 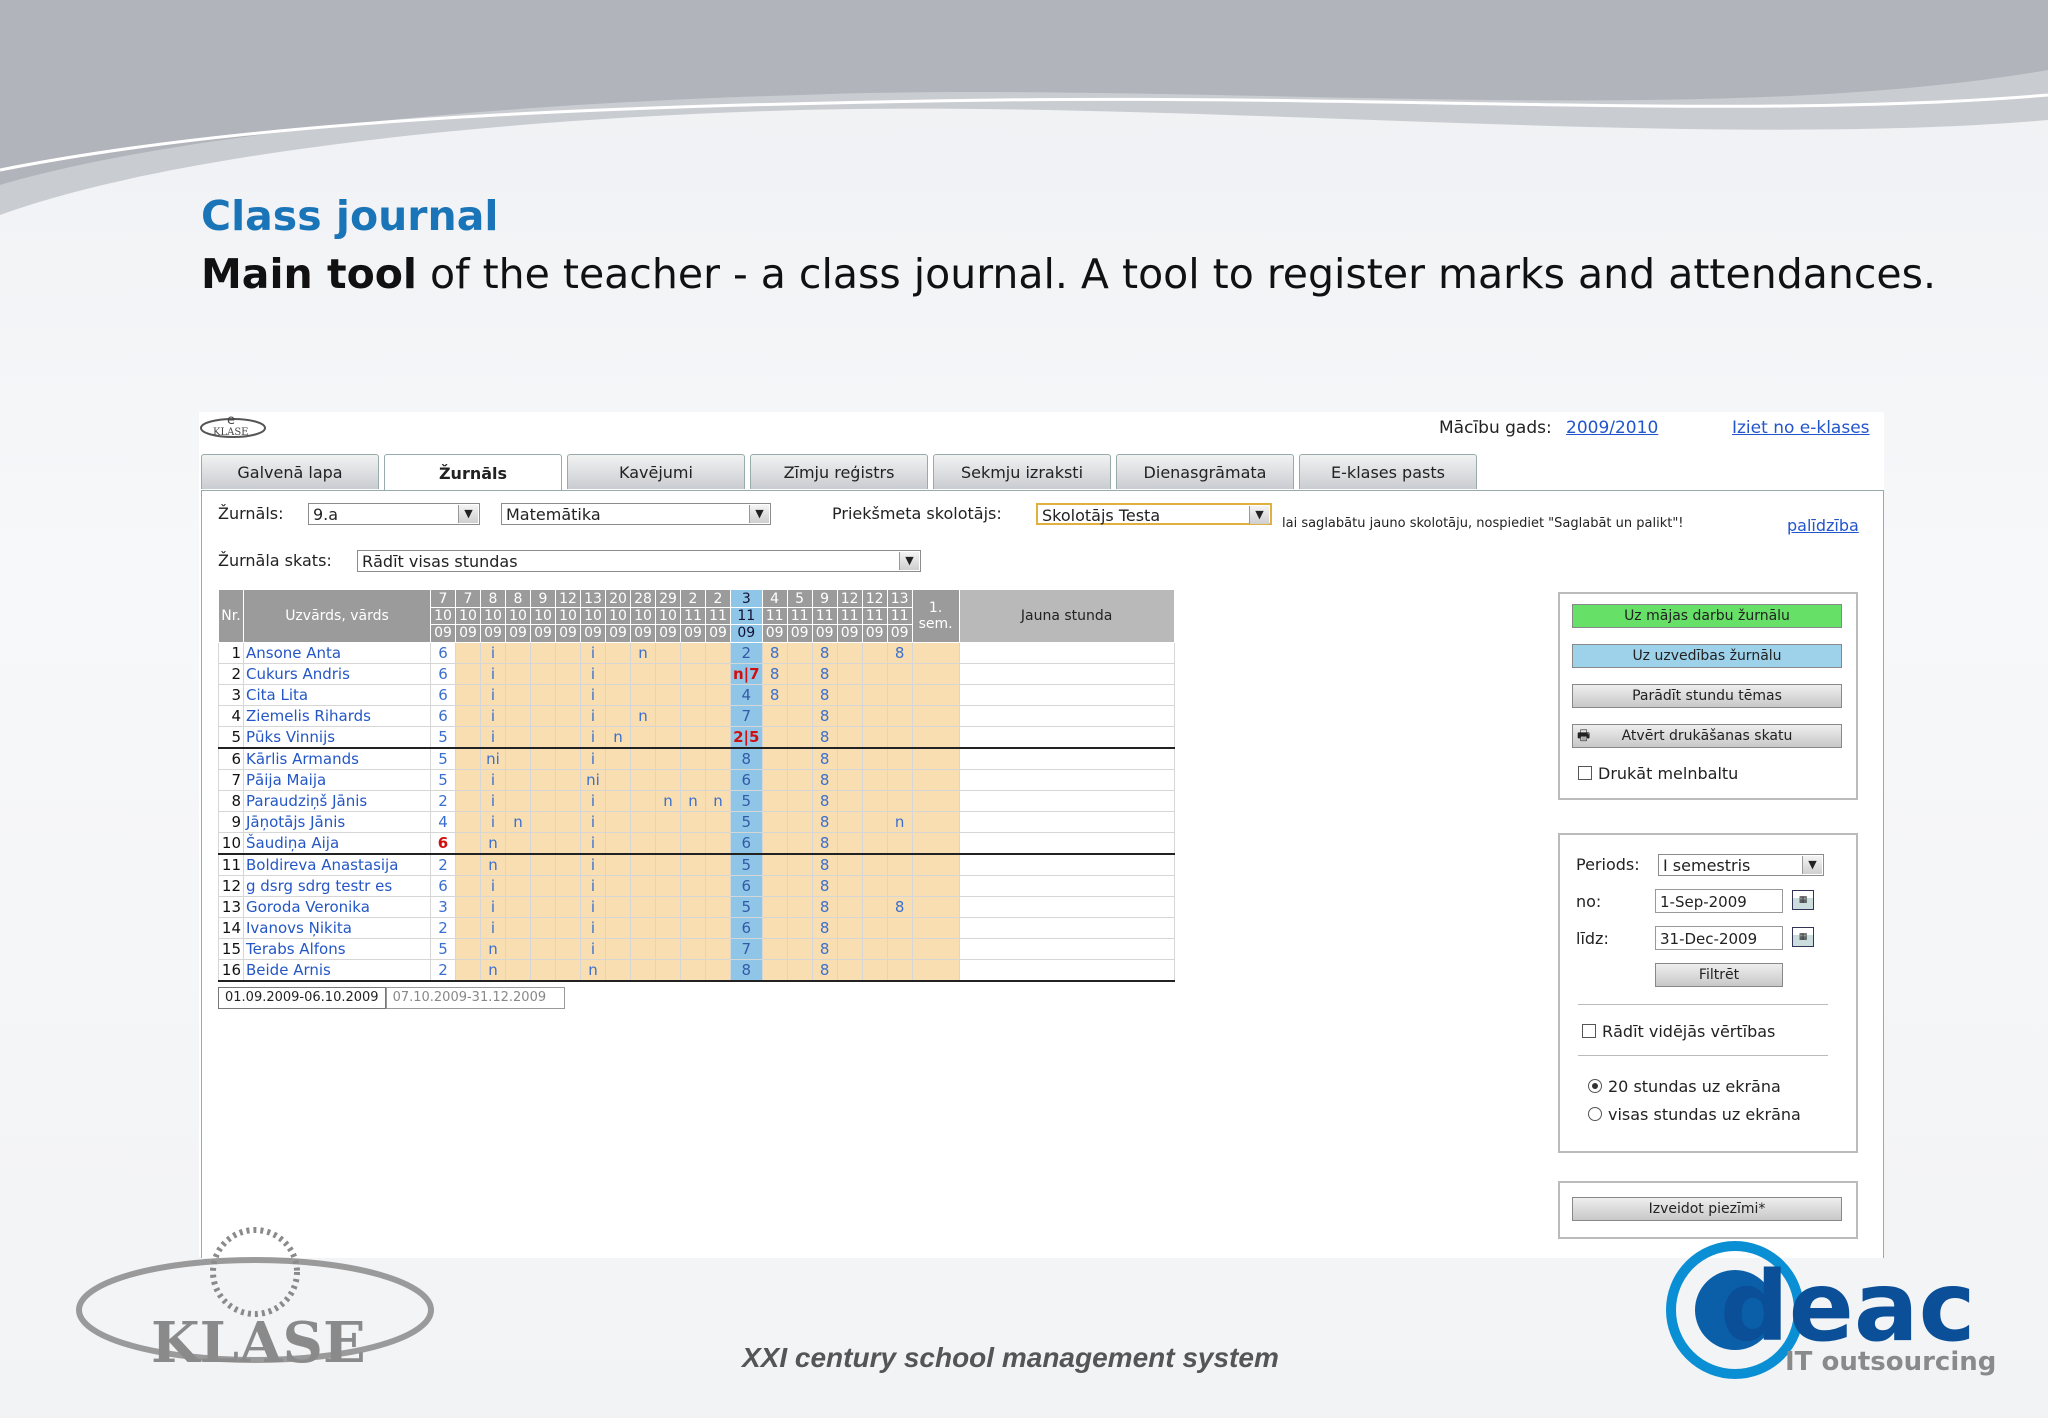 I want to click on date-column-header: 8 10 09, so click(x=493, y=616).